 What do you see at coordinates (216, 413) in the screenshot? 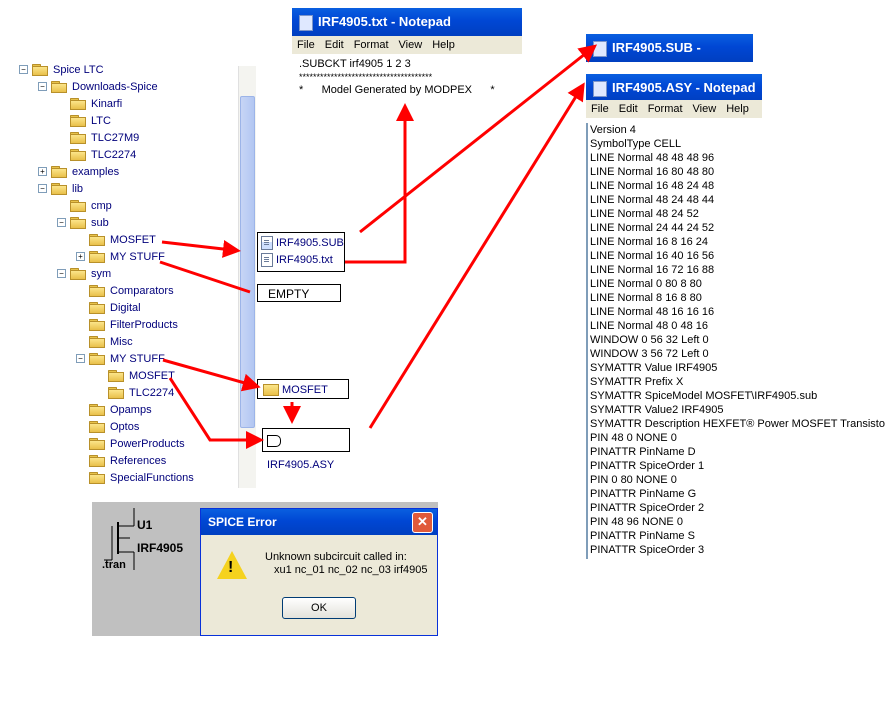
I see `arrow-mosfet-to-asy` at bounding box center [216, 413].